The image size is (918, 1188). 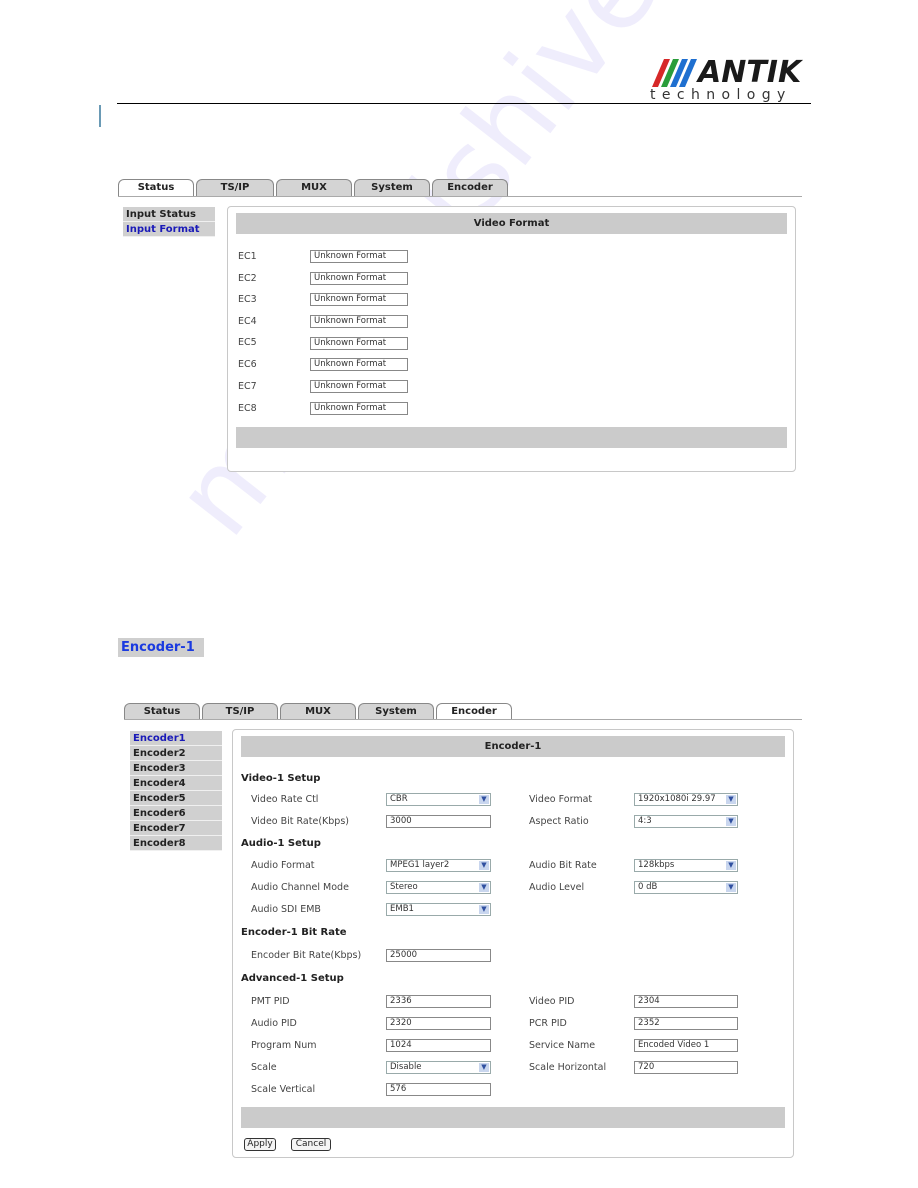 I want to click on pcr-pid-input: 2352, so click(x=686, y=1023).